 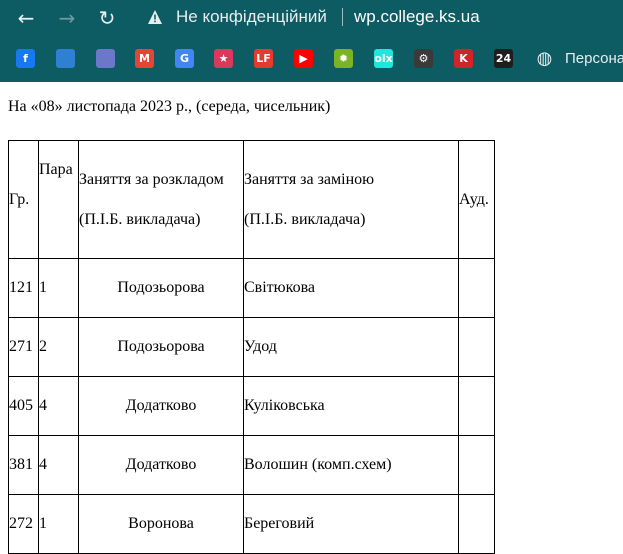 I want to click on facebook-icon: f, so click(x=25, y=58).